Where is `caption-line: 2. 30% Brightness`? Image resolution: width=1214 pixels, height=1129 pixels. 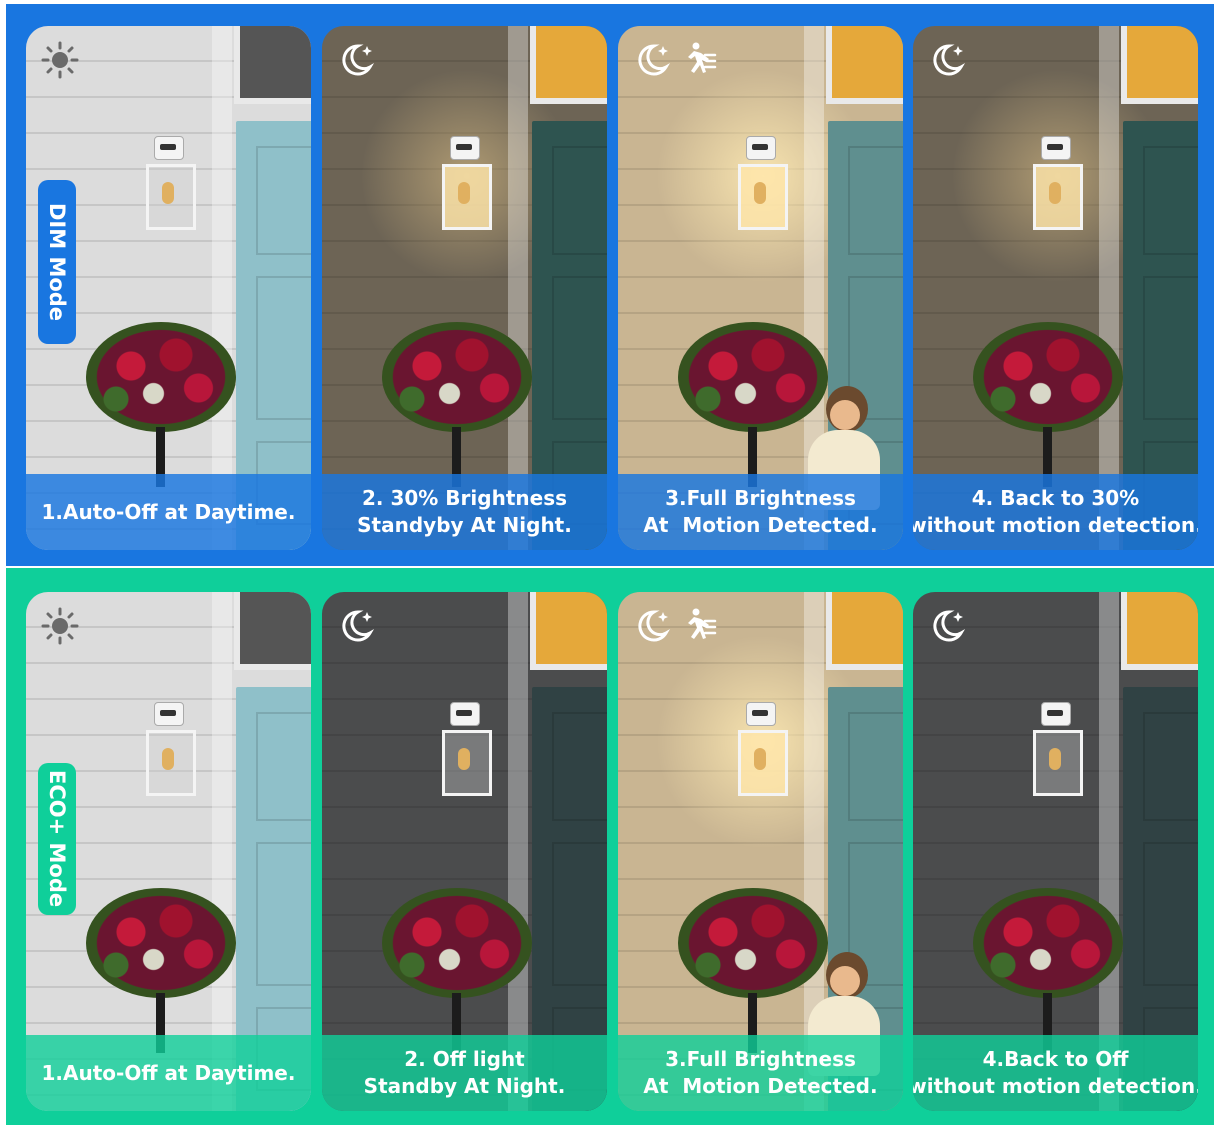
caption-line: 2. 30% Brightness is located at coordinates (464, 498).